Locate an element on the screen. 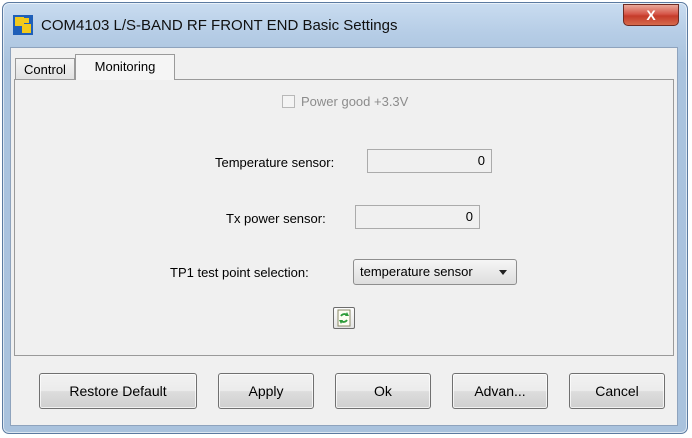  cancel-button: Cancel is located at coordinates (617, 391).